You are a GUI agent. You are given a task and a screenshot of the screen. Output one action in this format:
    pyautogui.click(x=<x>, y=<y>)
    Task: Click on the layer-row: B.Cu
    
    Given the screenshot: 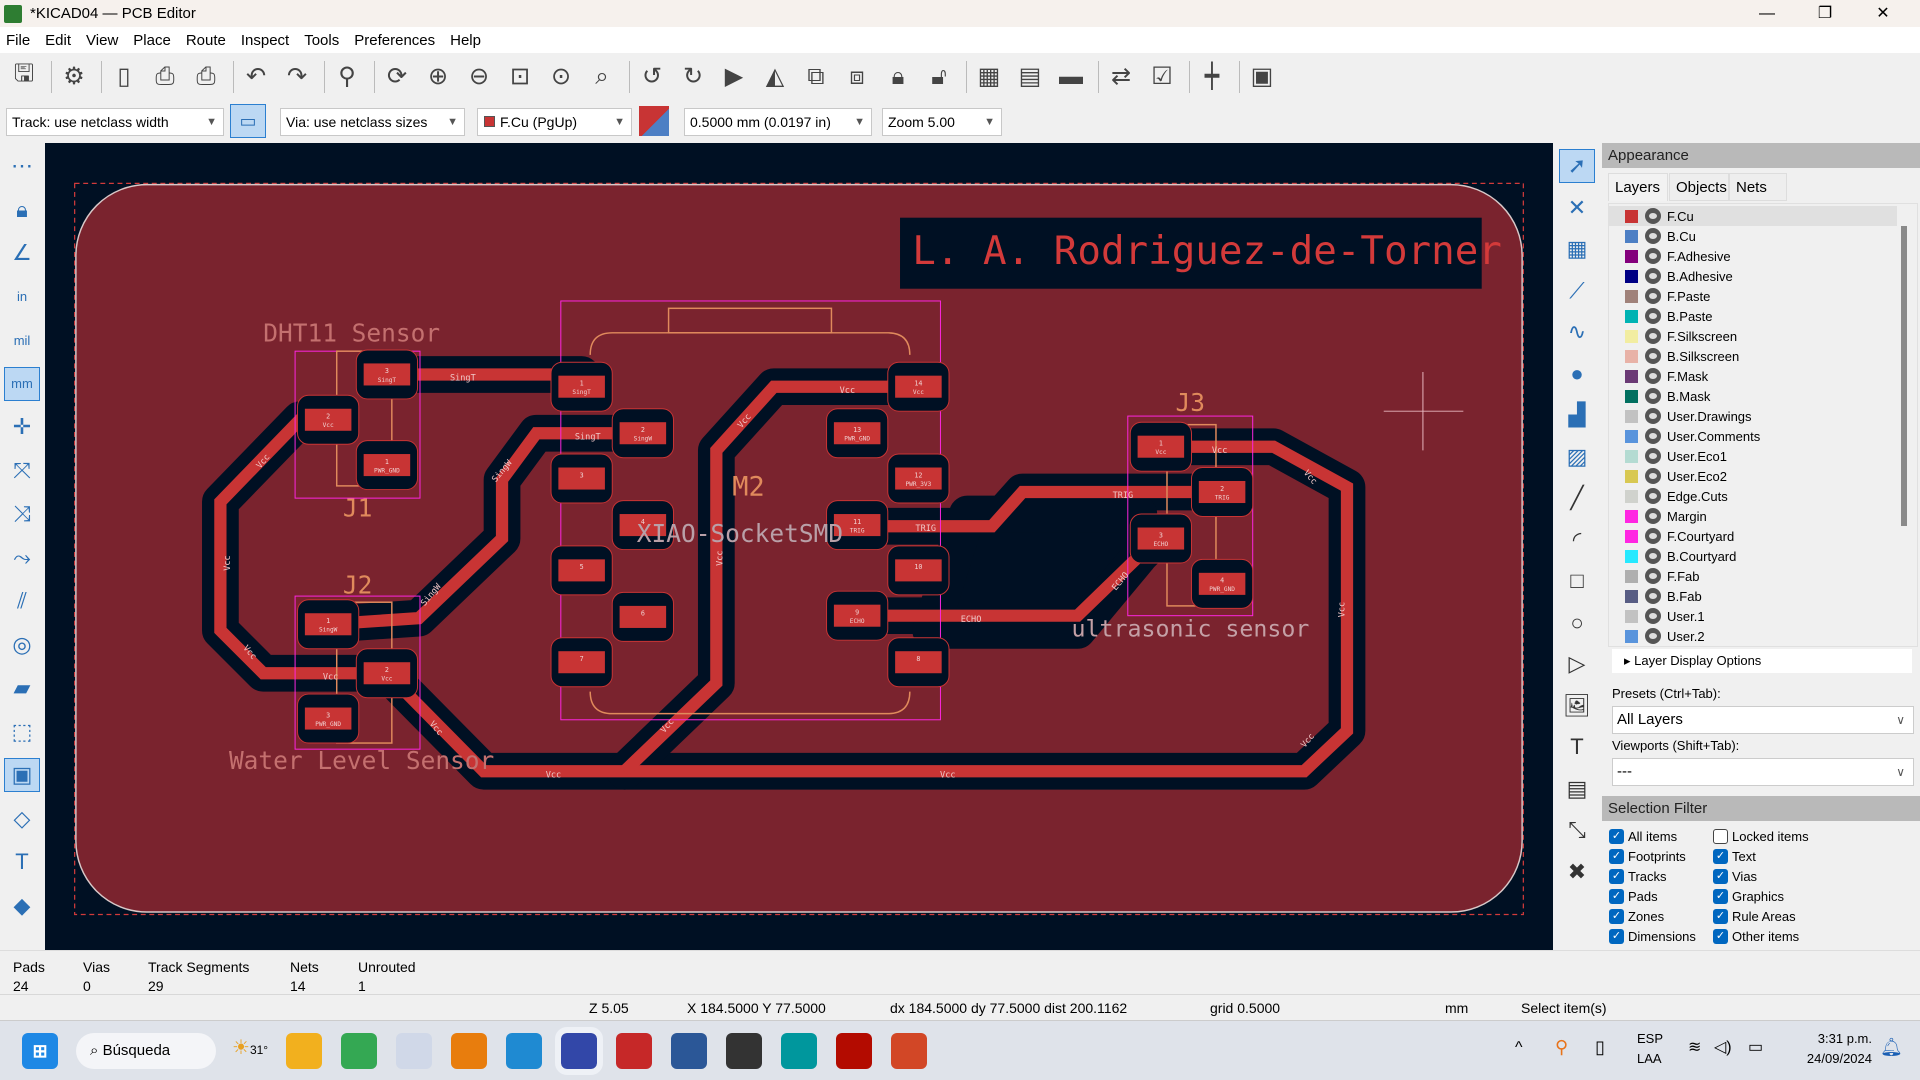 What is the action you would take?
    pyautogui.click(x=1753, y=236)
    